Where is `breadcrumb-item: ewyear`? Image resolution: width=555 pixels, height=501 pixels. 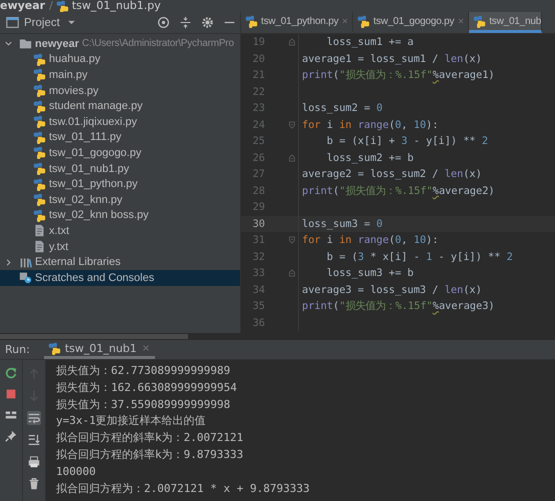 breadcrumb-item: ewyear is located at coordinates (23, 6).